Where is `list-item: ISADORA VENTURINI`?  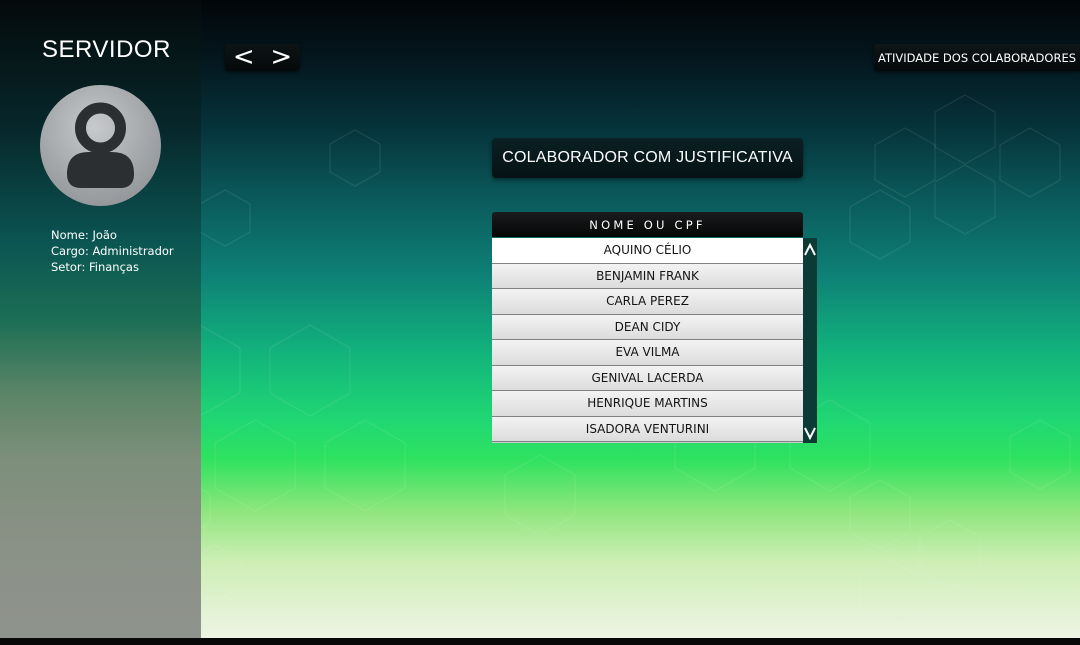 list-item: ISADORA VENTURINI is located at coordinates (647, 429).